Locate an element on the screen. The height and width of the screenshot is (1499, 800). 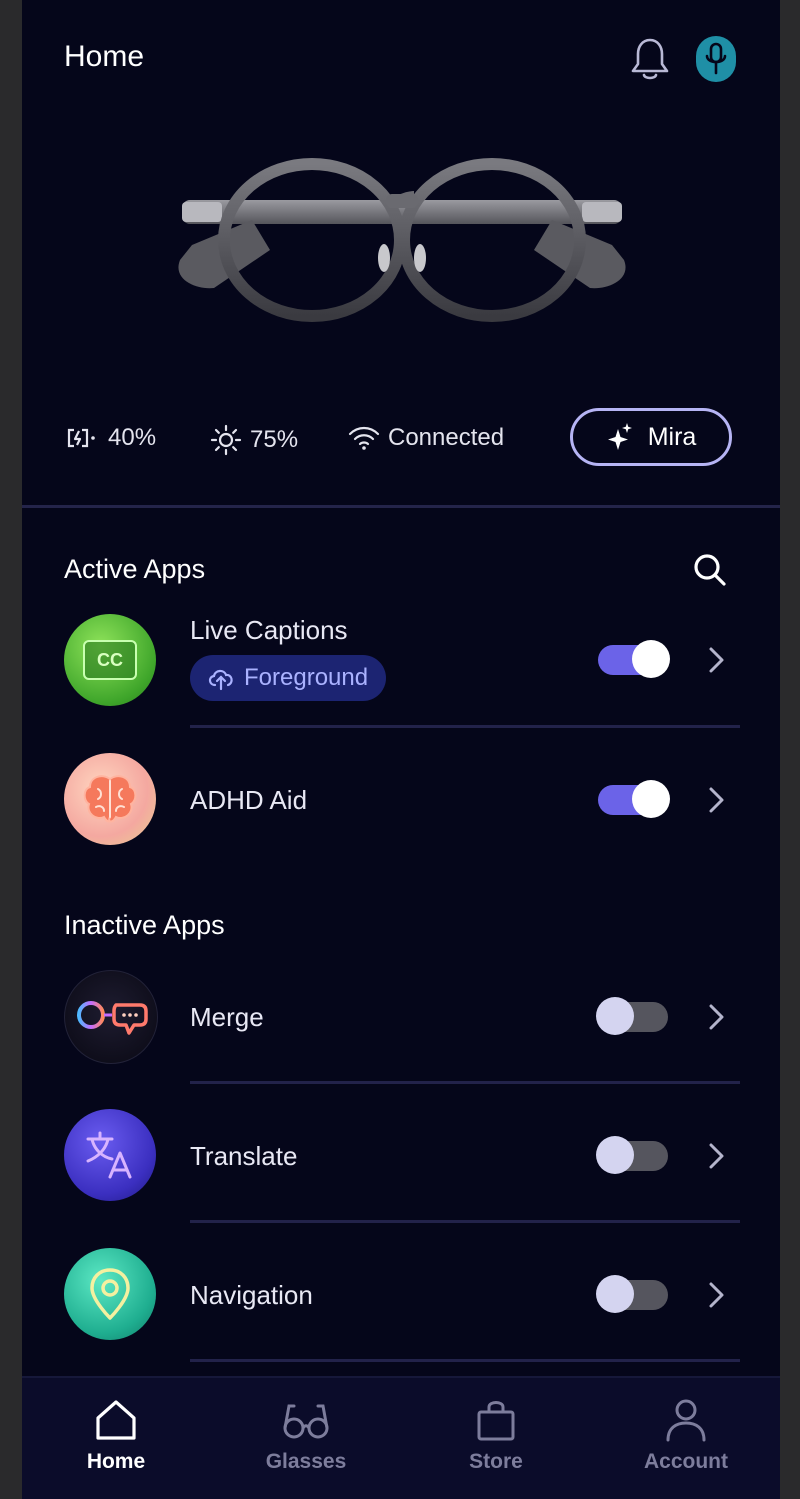
active-apps-title: Active Apps is located at coordinates (135, 569).